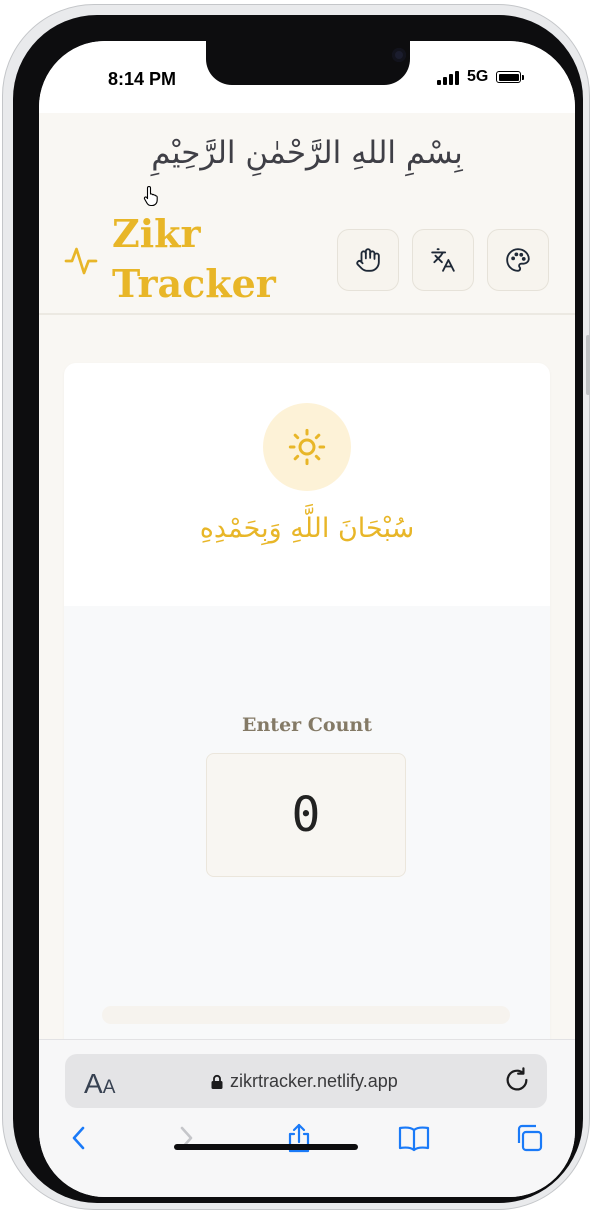 The height and width of the screenshot is (1215, 593). Describe the element at coordinates (307, 1118) in the screenshot. I see `browser-toolbar: AA zikrtracker.netlify.app` at that location.